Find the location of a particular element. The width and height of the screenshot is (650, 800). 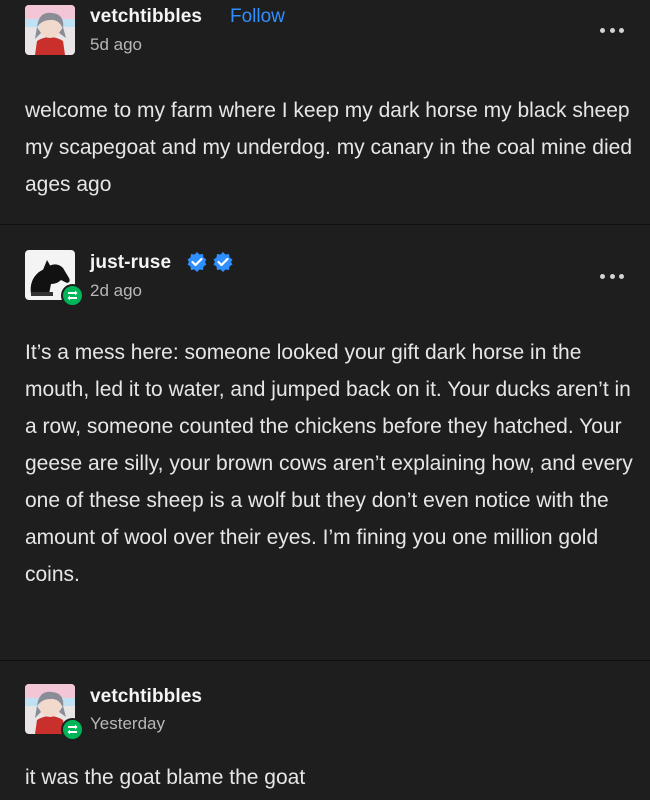

username: just-ruse is located at coordinates (130, 263).